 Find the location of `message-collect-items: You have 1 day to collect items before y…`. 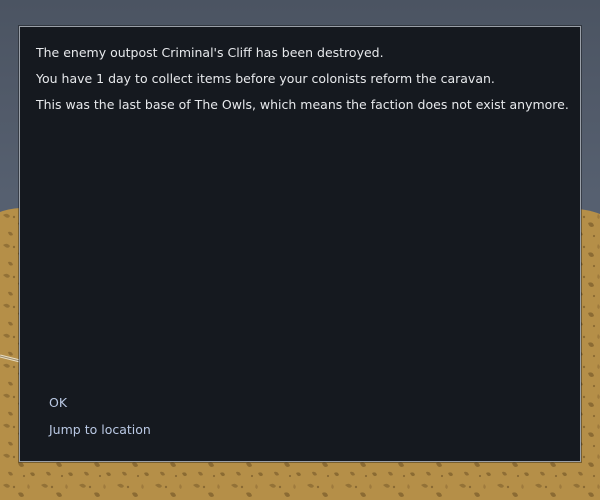

message-collect-items: You have 1 day to collect items before y… is located at coordinates (265, 78).